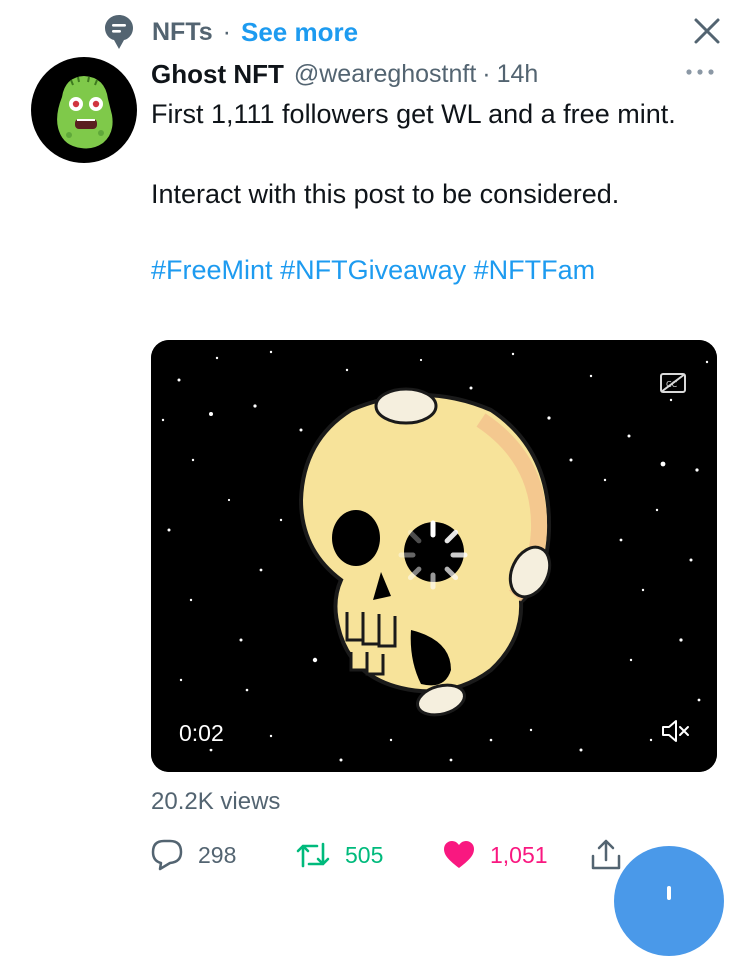 This screenshot has height=956, width=750. What do you see at coordinates (707, 31) in the screenshot?
I see `close-icon` at bounding box center [707, 31].